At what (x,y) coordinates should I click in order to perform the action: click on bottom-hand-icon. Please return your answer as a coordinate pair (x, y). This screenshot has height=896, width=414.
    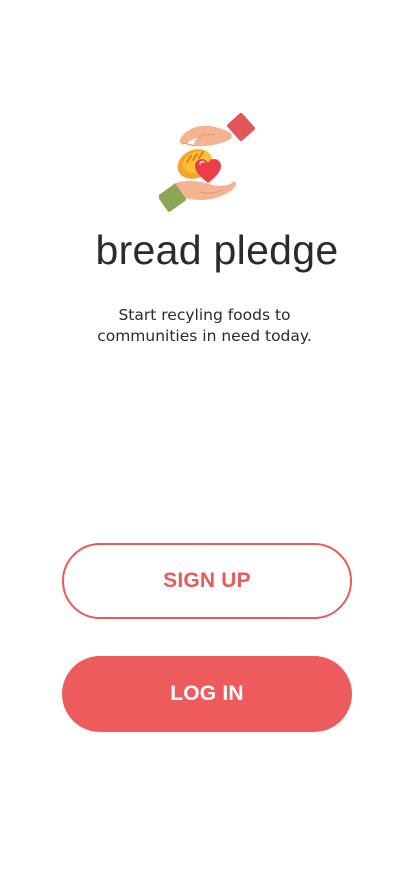
    Looking at the image, I should click on (198, 196).